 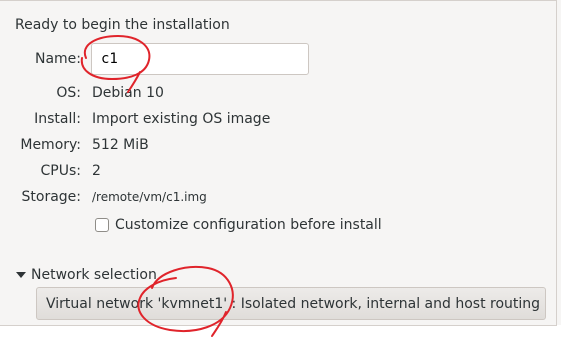 I want to click on network-selection-expander: Network selection, so click(x=86, y=275).